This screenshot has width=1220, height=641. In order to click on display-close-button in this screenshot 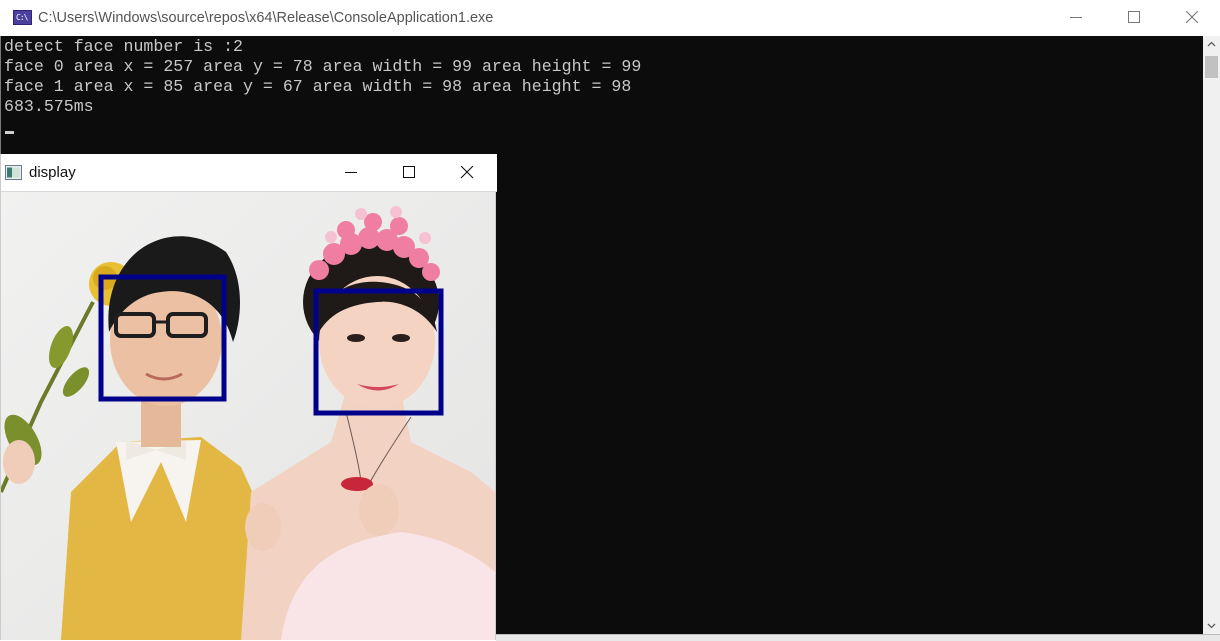, I will do `click(466, 172)`.